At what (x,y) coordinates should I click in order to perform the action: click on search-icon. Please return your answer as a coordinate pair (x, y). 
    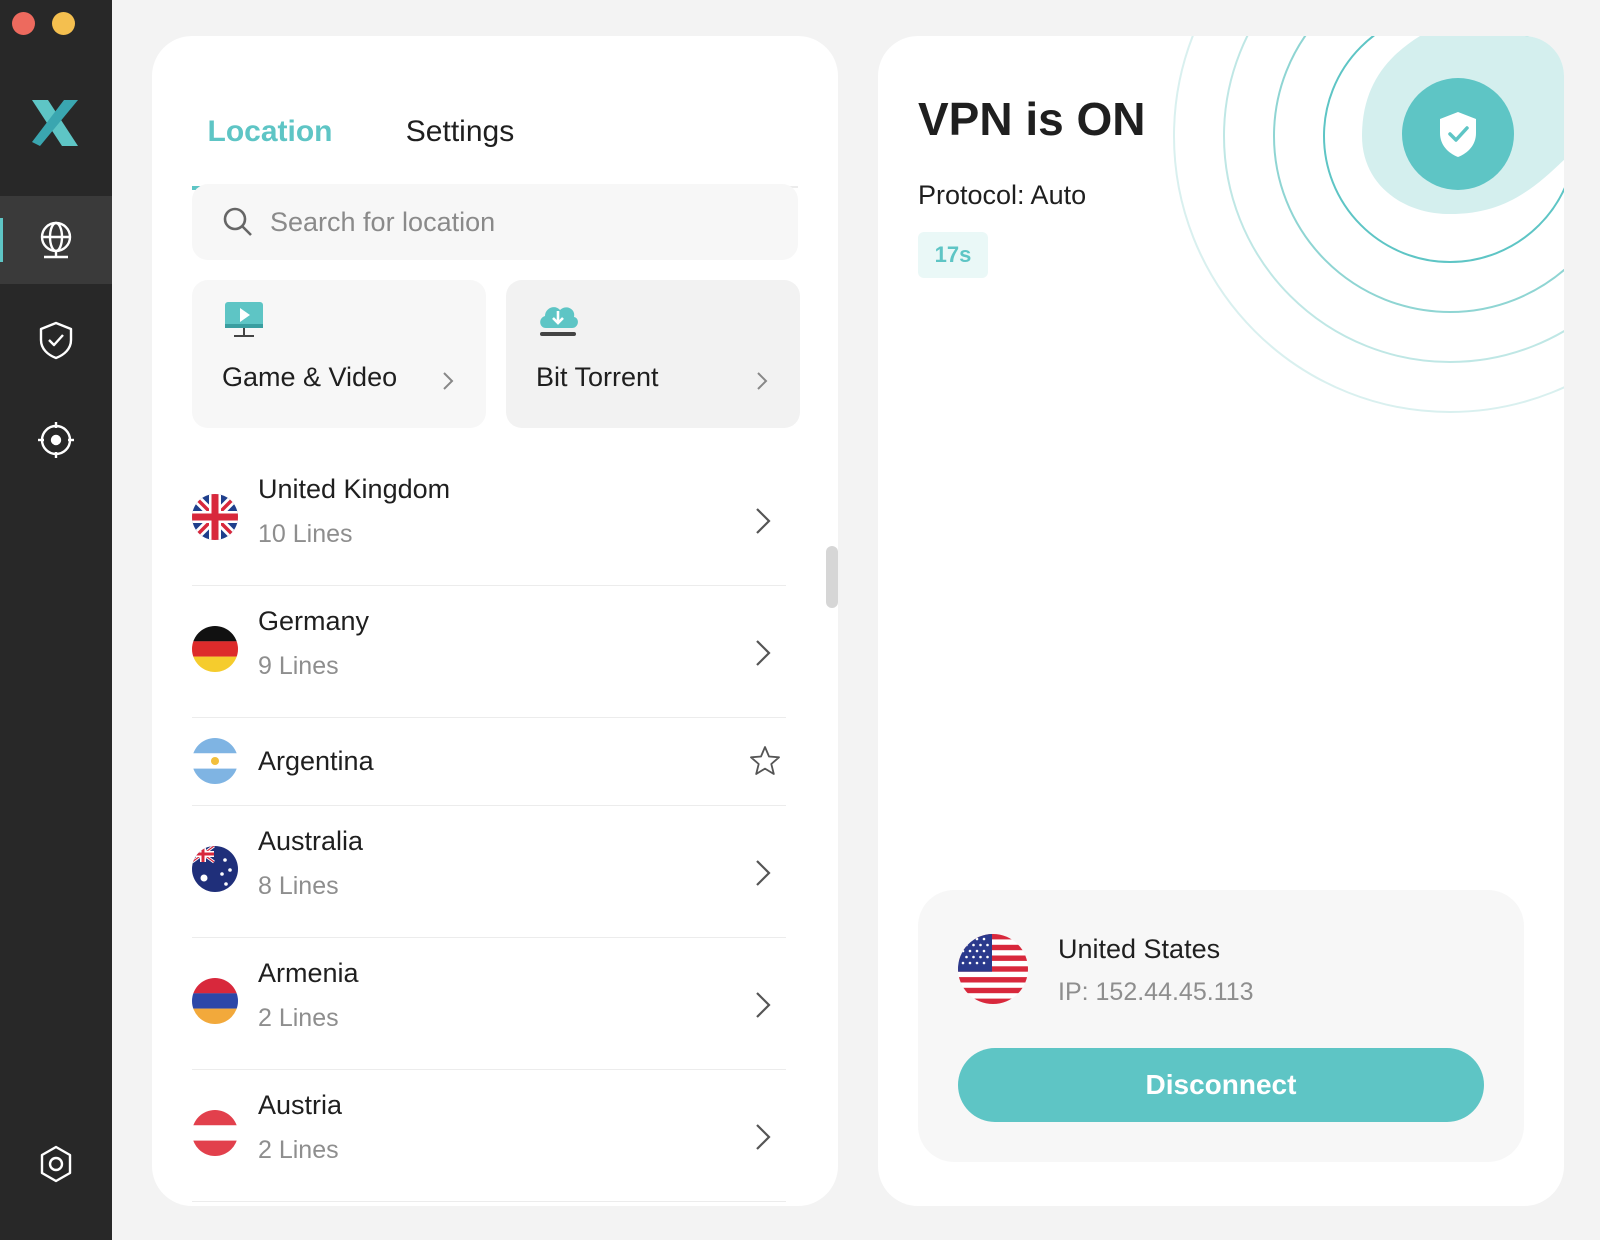
    Looking at the image, I should click on (237, 221).